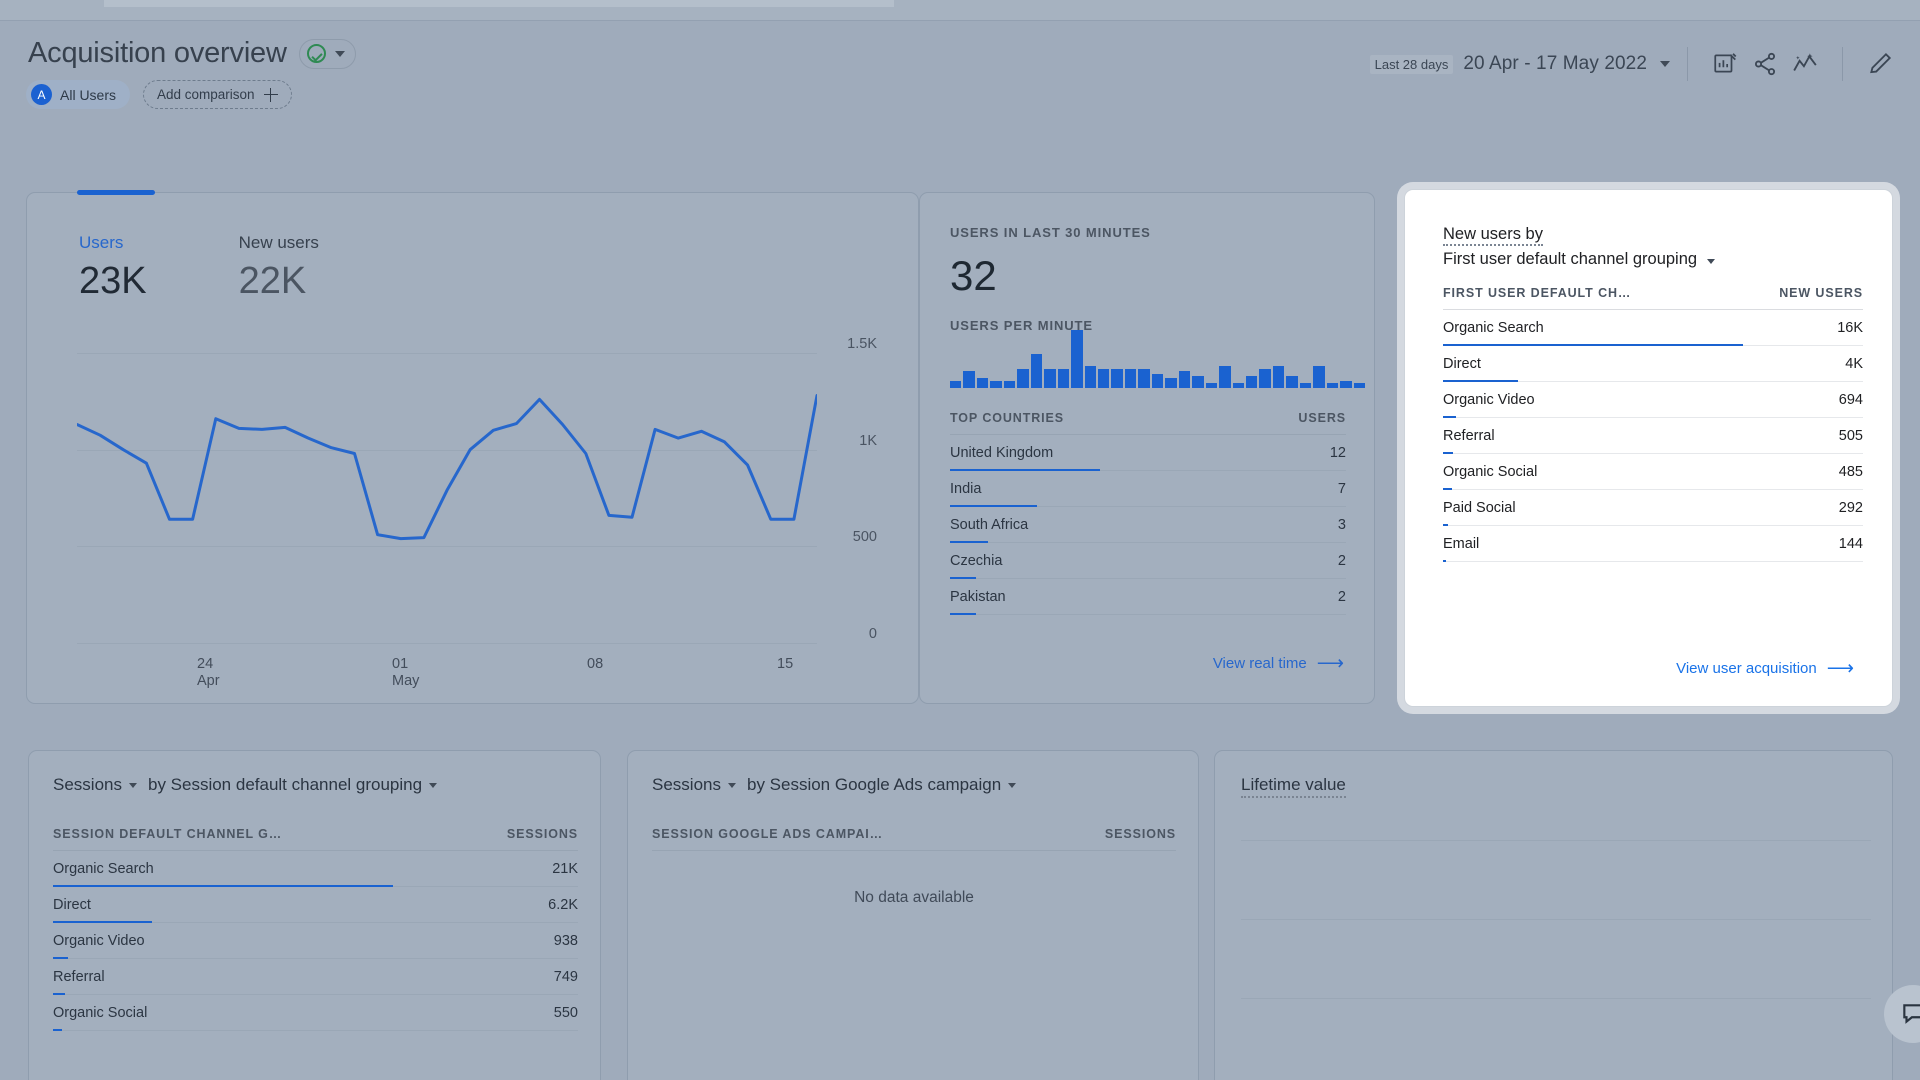 The width and height of the screenshot is (1920, 1080). I want to click on table-row: Organic Video 938, so click(315, 941).